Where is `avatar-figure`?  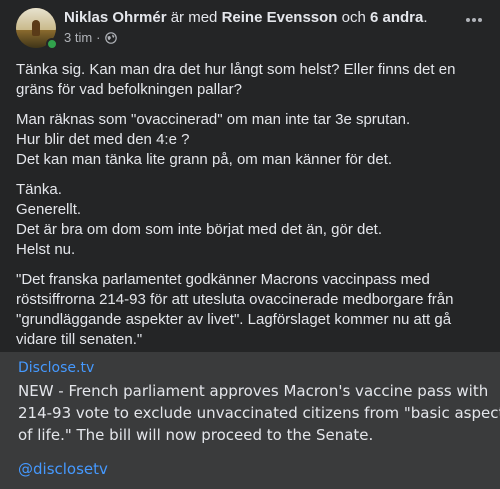 avatar-figure is located at coordinates (36, 28).